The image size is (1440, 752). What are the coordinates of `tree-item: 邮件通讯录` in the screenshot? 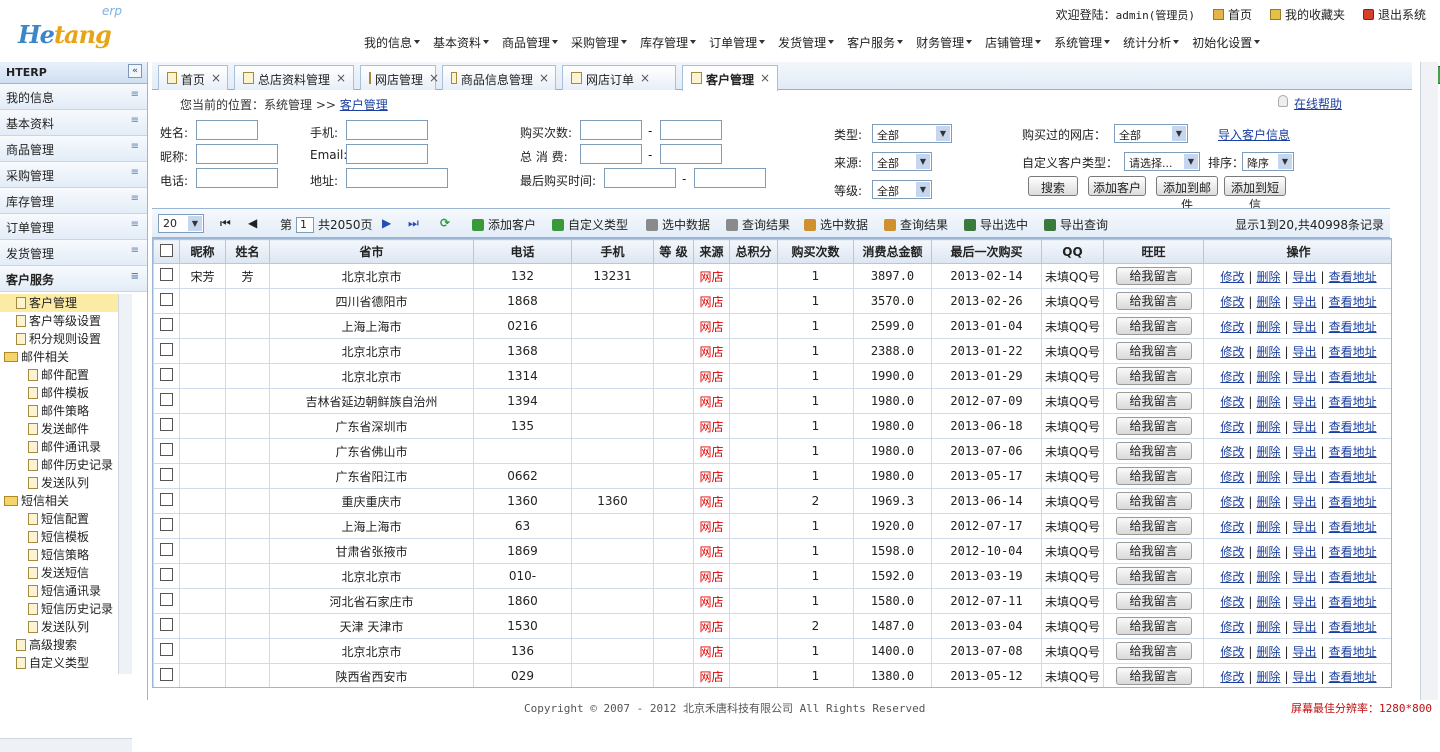 It's located at (66, 447).